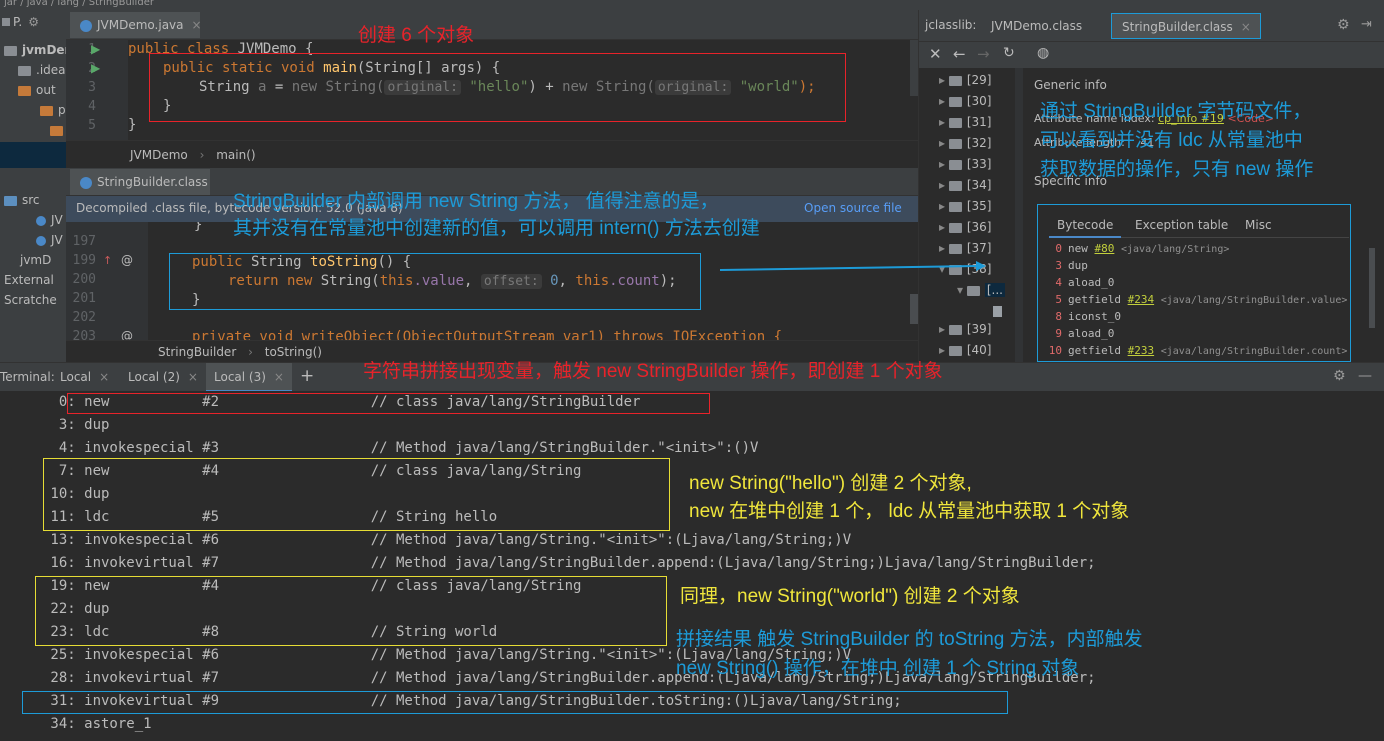 The height and width of the screenshot is (741, 1384). Describe the element at coordinates (76, 425) in the screenshot. I see `terminal-line: 3: dup` at that location.